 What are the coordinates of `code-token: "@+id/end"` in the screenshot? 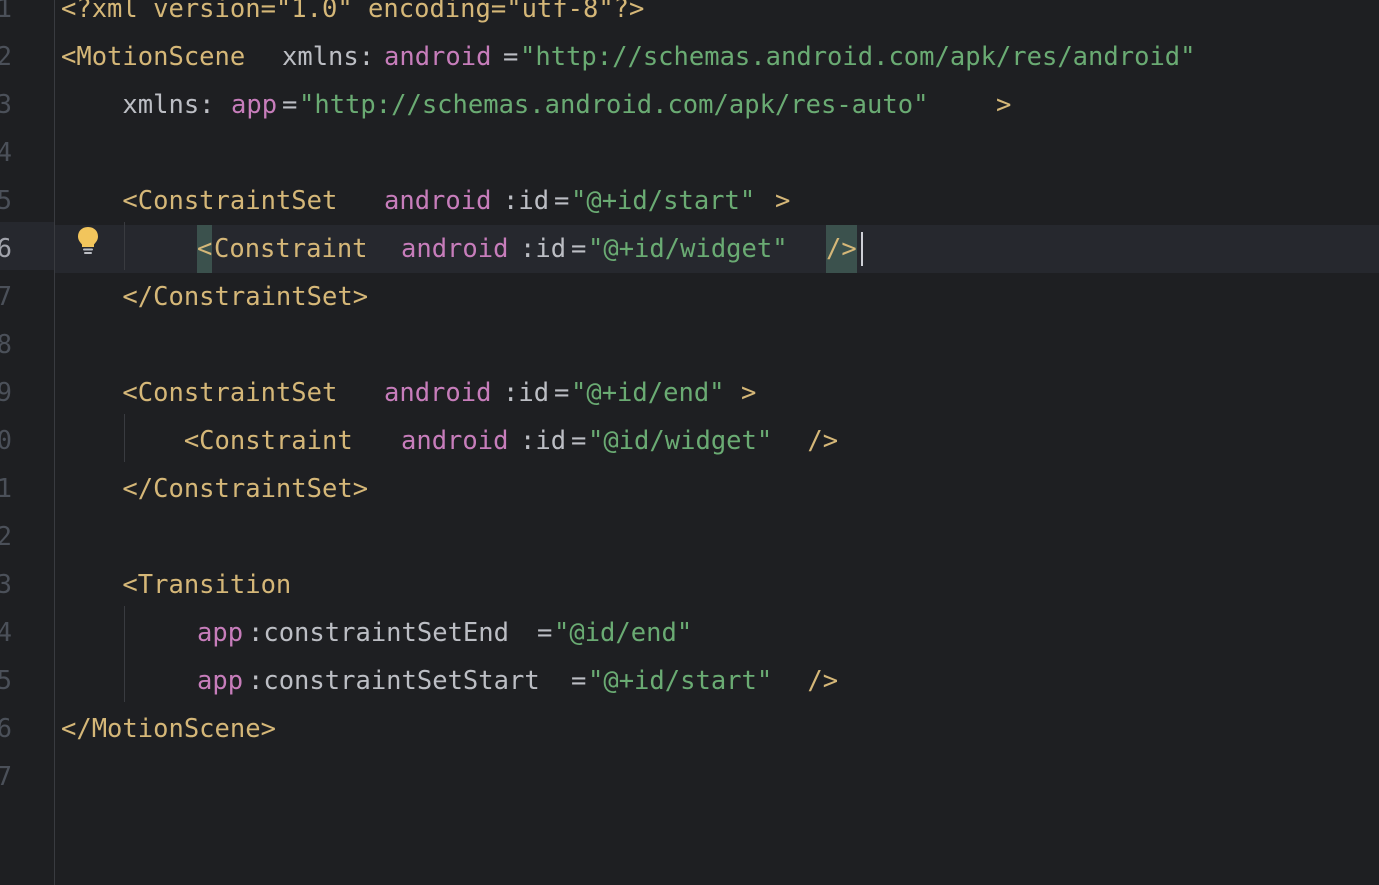 It's located at (648, 393).